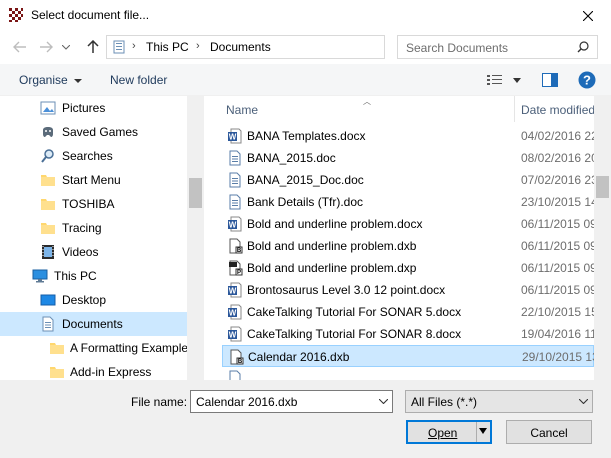 The image size is (611, 458). I want to click on saved-games-icon, so click(48, 132).